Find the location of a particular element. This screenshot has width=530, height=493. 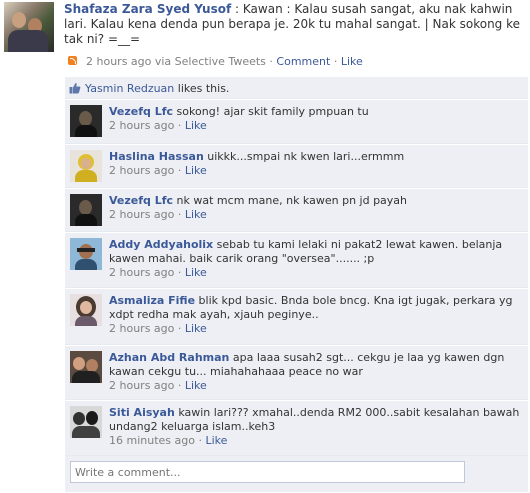

commenter-name: Haslina Hassan is located at coordinates (156, 156).